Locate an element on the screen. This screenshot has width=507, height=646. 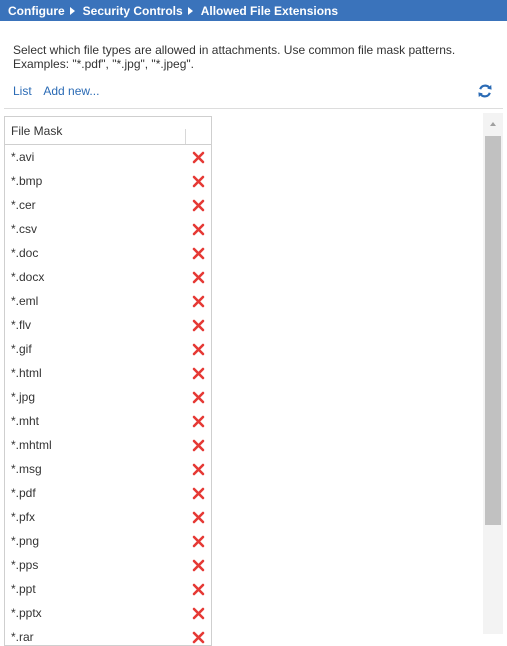
table-row: *.pdf is located at coordinates (108, 493).